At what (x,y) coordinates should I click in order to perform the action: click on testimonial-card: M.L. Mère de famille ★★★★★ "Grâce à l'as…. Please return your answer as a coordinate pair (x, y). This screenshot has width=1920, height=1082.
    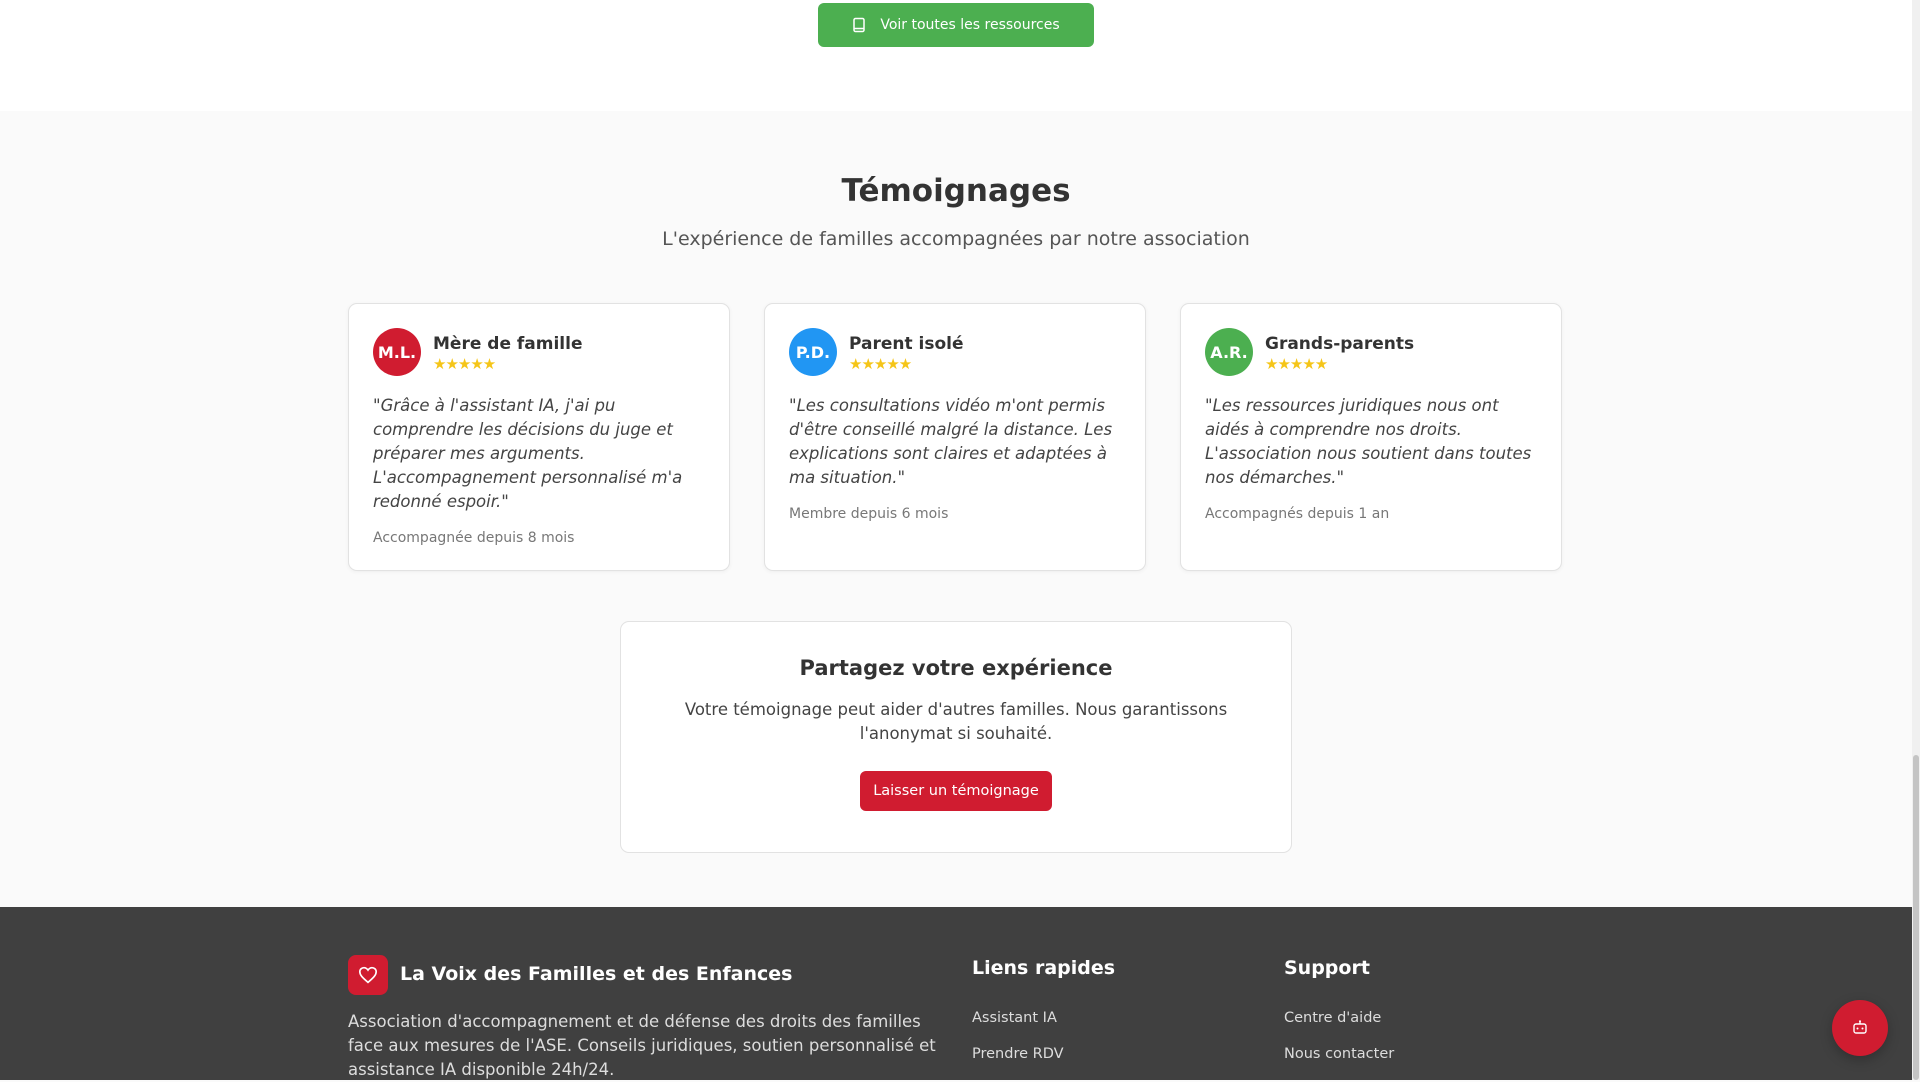
    Looking at the image, I should click on (539, 437).